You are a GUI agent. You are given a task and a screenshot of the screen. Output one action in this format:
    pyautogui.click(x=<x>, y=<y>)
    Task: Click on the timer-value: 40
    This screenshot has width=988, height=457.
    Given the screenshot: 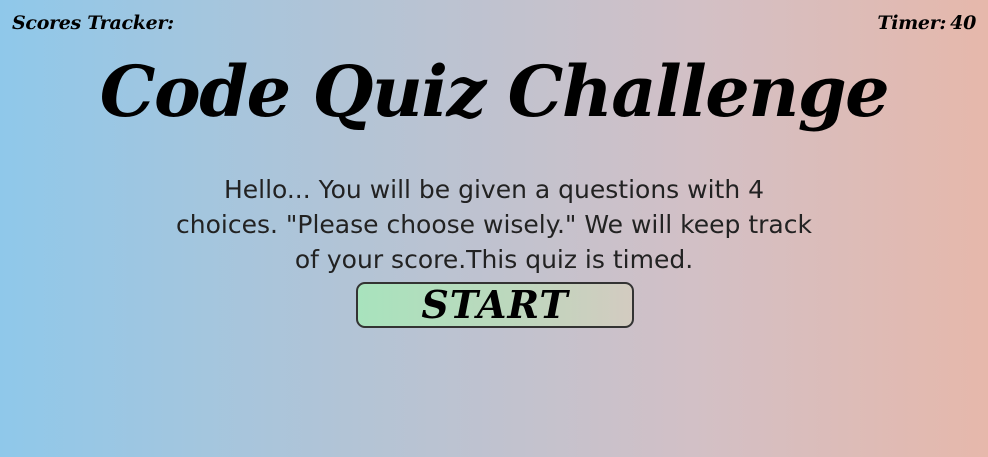 What is the action you would take?
    pyautogui.click(x=963, y=23)
    